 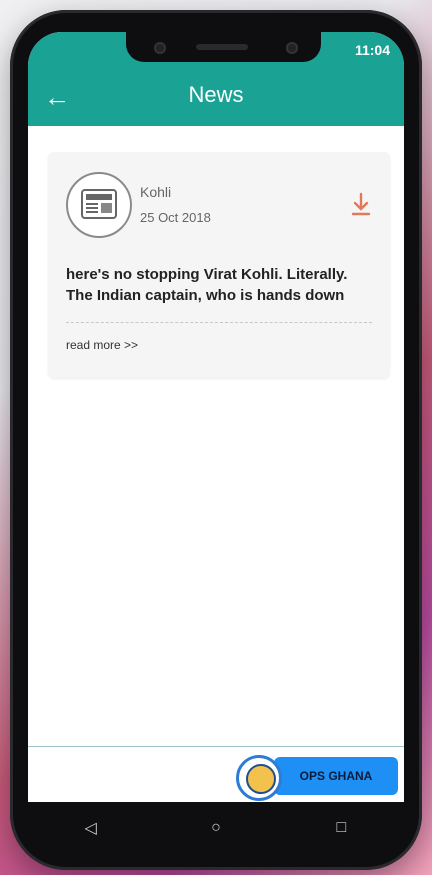 I want to click on notch, so click(x=223, y=47).